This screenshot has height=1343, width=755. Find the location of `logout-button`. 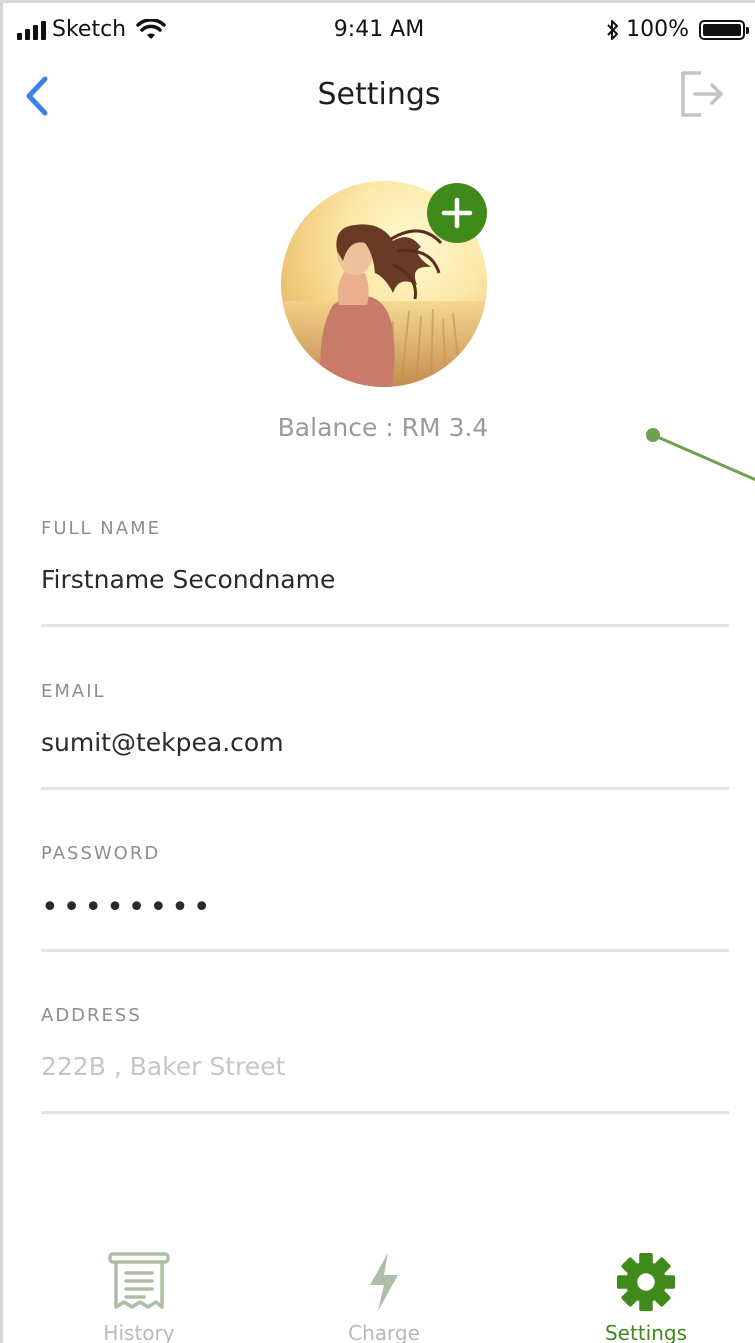

logout-button is located at coordinates (703, 94).